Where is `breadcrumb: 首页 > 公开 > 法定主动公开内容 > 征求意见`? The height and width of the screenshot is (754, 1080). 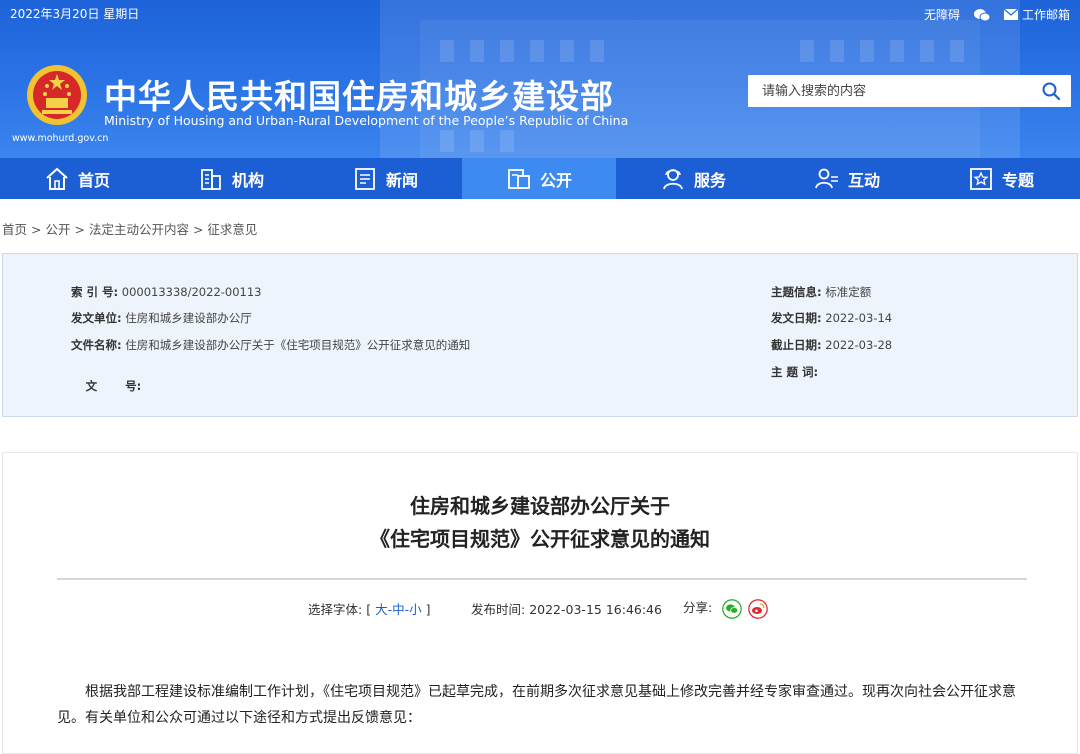
breadcrumb: 首页 > 公开 > 法定主动公开内容 > 征求意见 is located at coordinates (129, 228).